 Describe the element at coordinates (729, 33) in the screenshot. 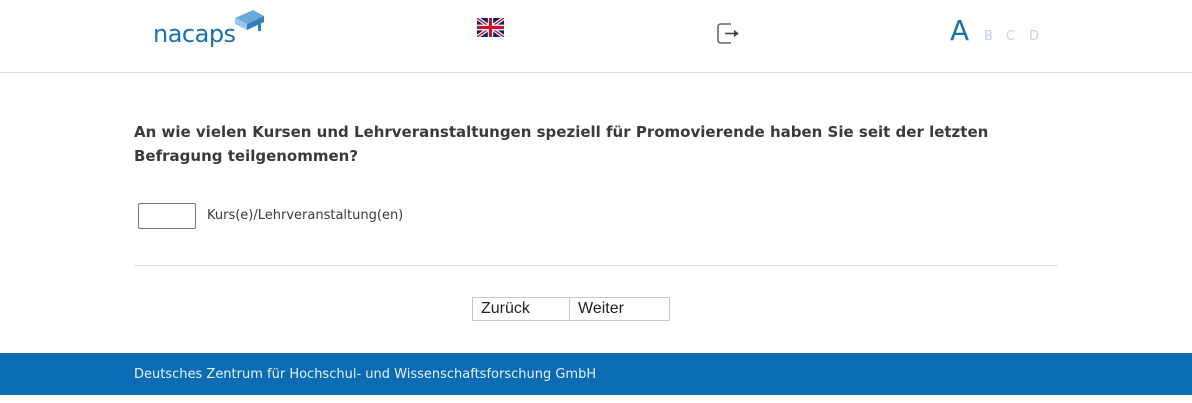

I see `logout-icon` at that location.